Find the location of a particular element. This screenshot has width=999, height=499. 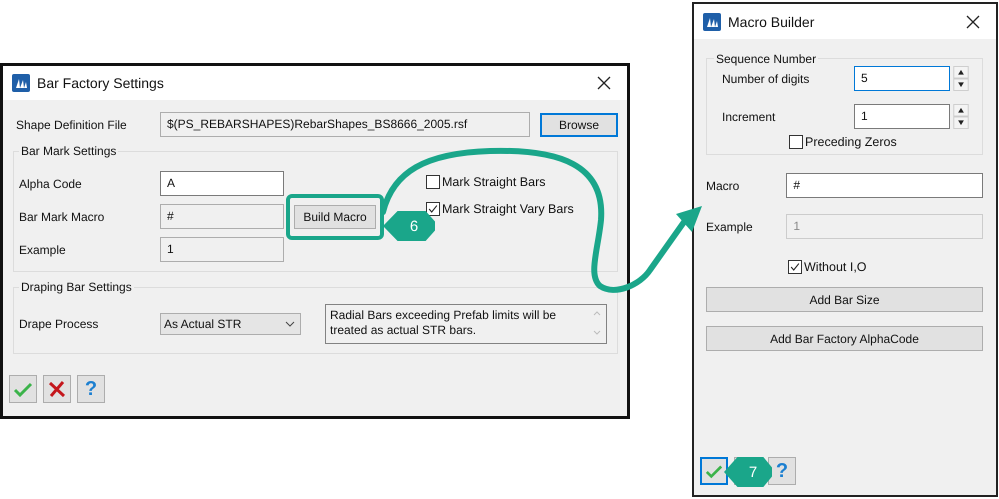

info-text-box: Radial Bars exceeding Prefab limits will be treated as actual STR bars. is located at coordinates (466, 324).